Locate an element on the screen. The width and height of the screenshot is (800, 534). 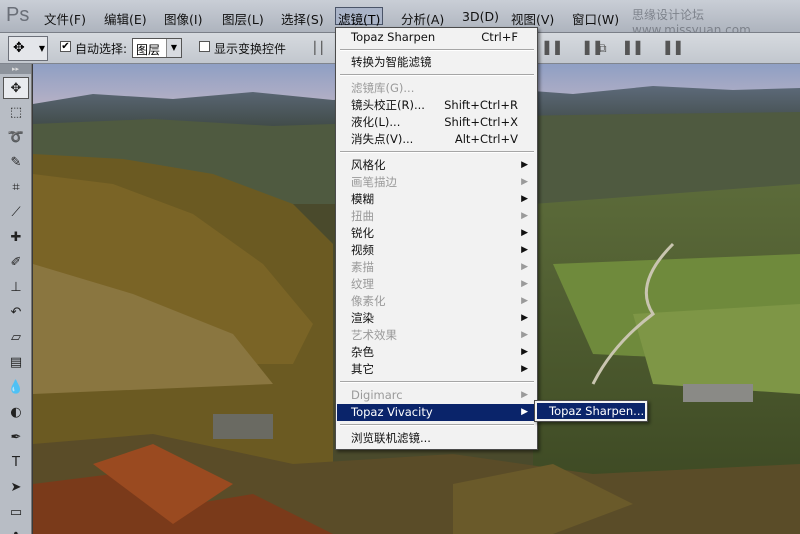
blur-tool-icon: 💧 is located at coordinates (16, 388).